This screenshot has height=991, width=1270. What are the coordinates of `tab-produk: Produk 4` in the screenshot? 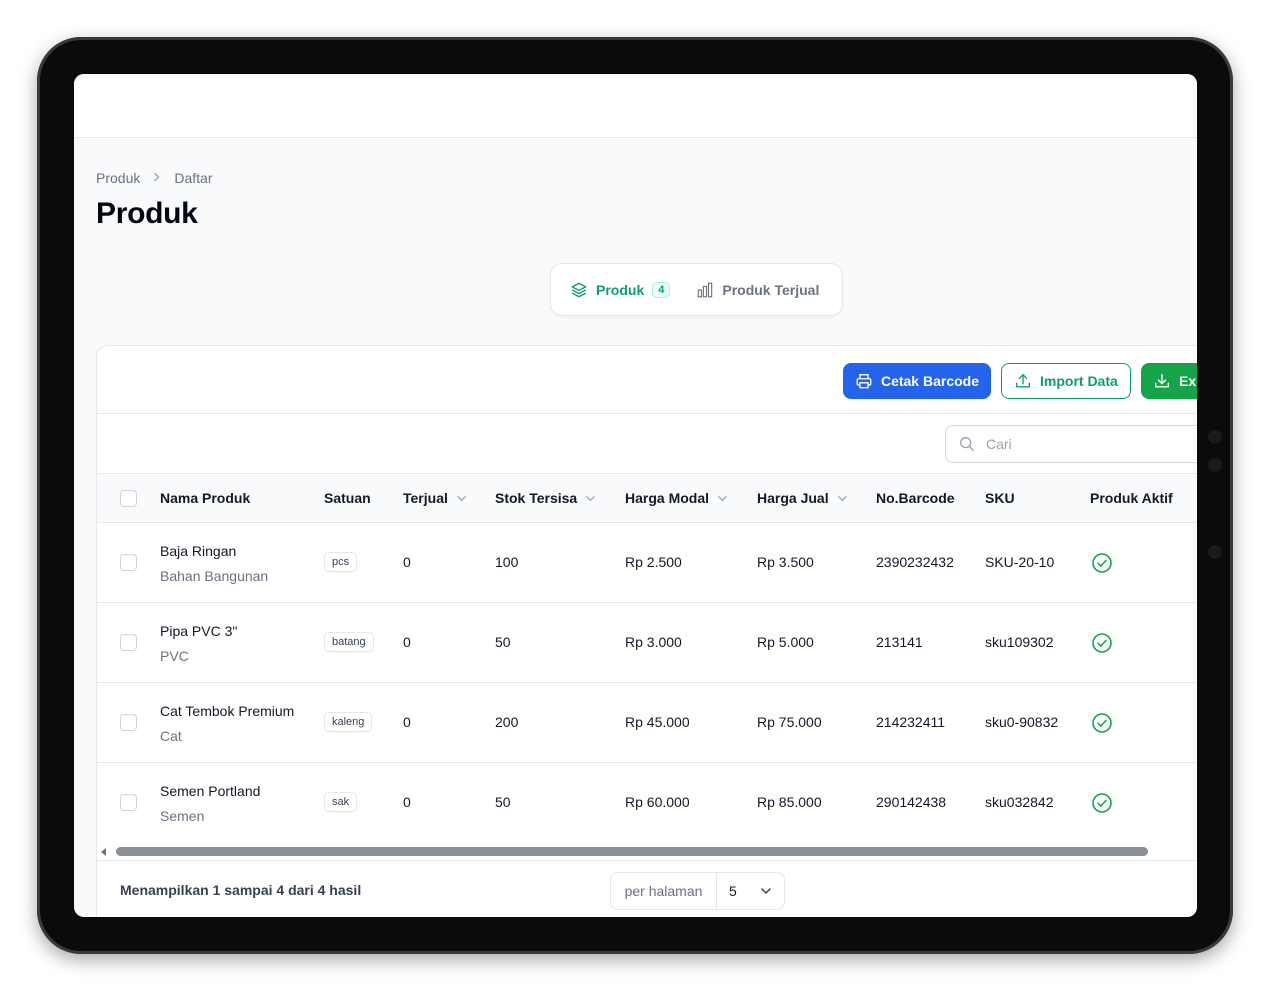 It's located at (620, 290).